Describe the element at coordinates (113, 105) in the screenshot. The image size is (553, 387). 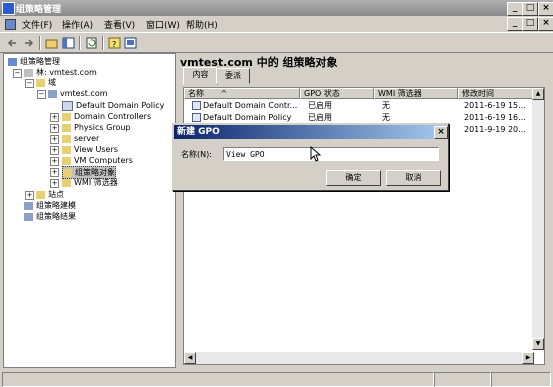
I see `tree-item-default-domain-policy: Default Domain Policy` at that location.